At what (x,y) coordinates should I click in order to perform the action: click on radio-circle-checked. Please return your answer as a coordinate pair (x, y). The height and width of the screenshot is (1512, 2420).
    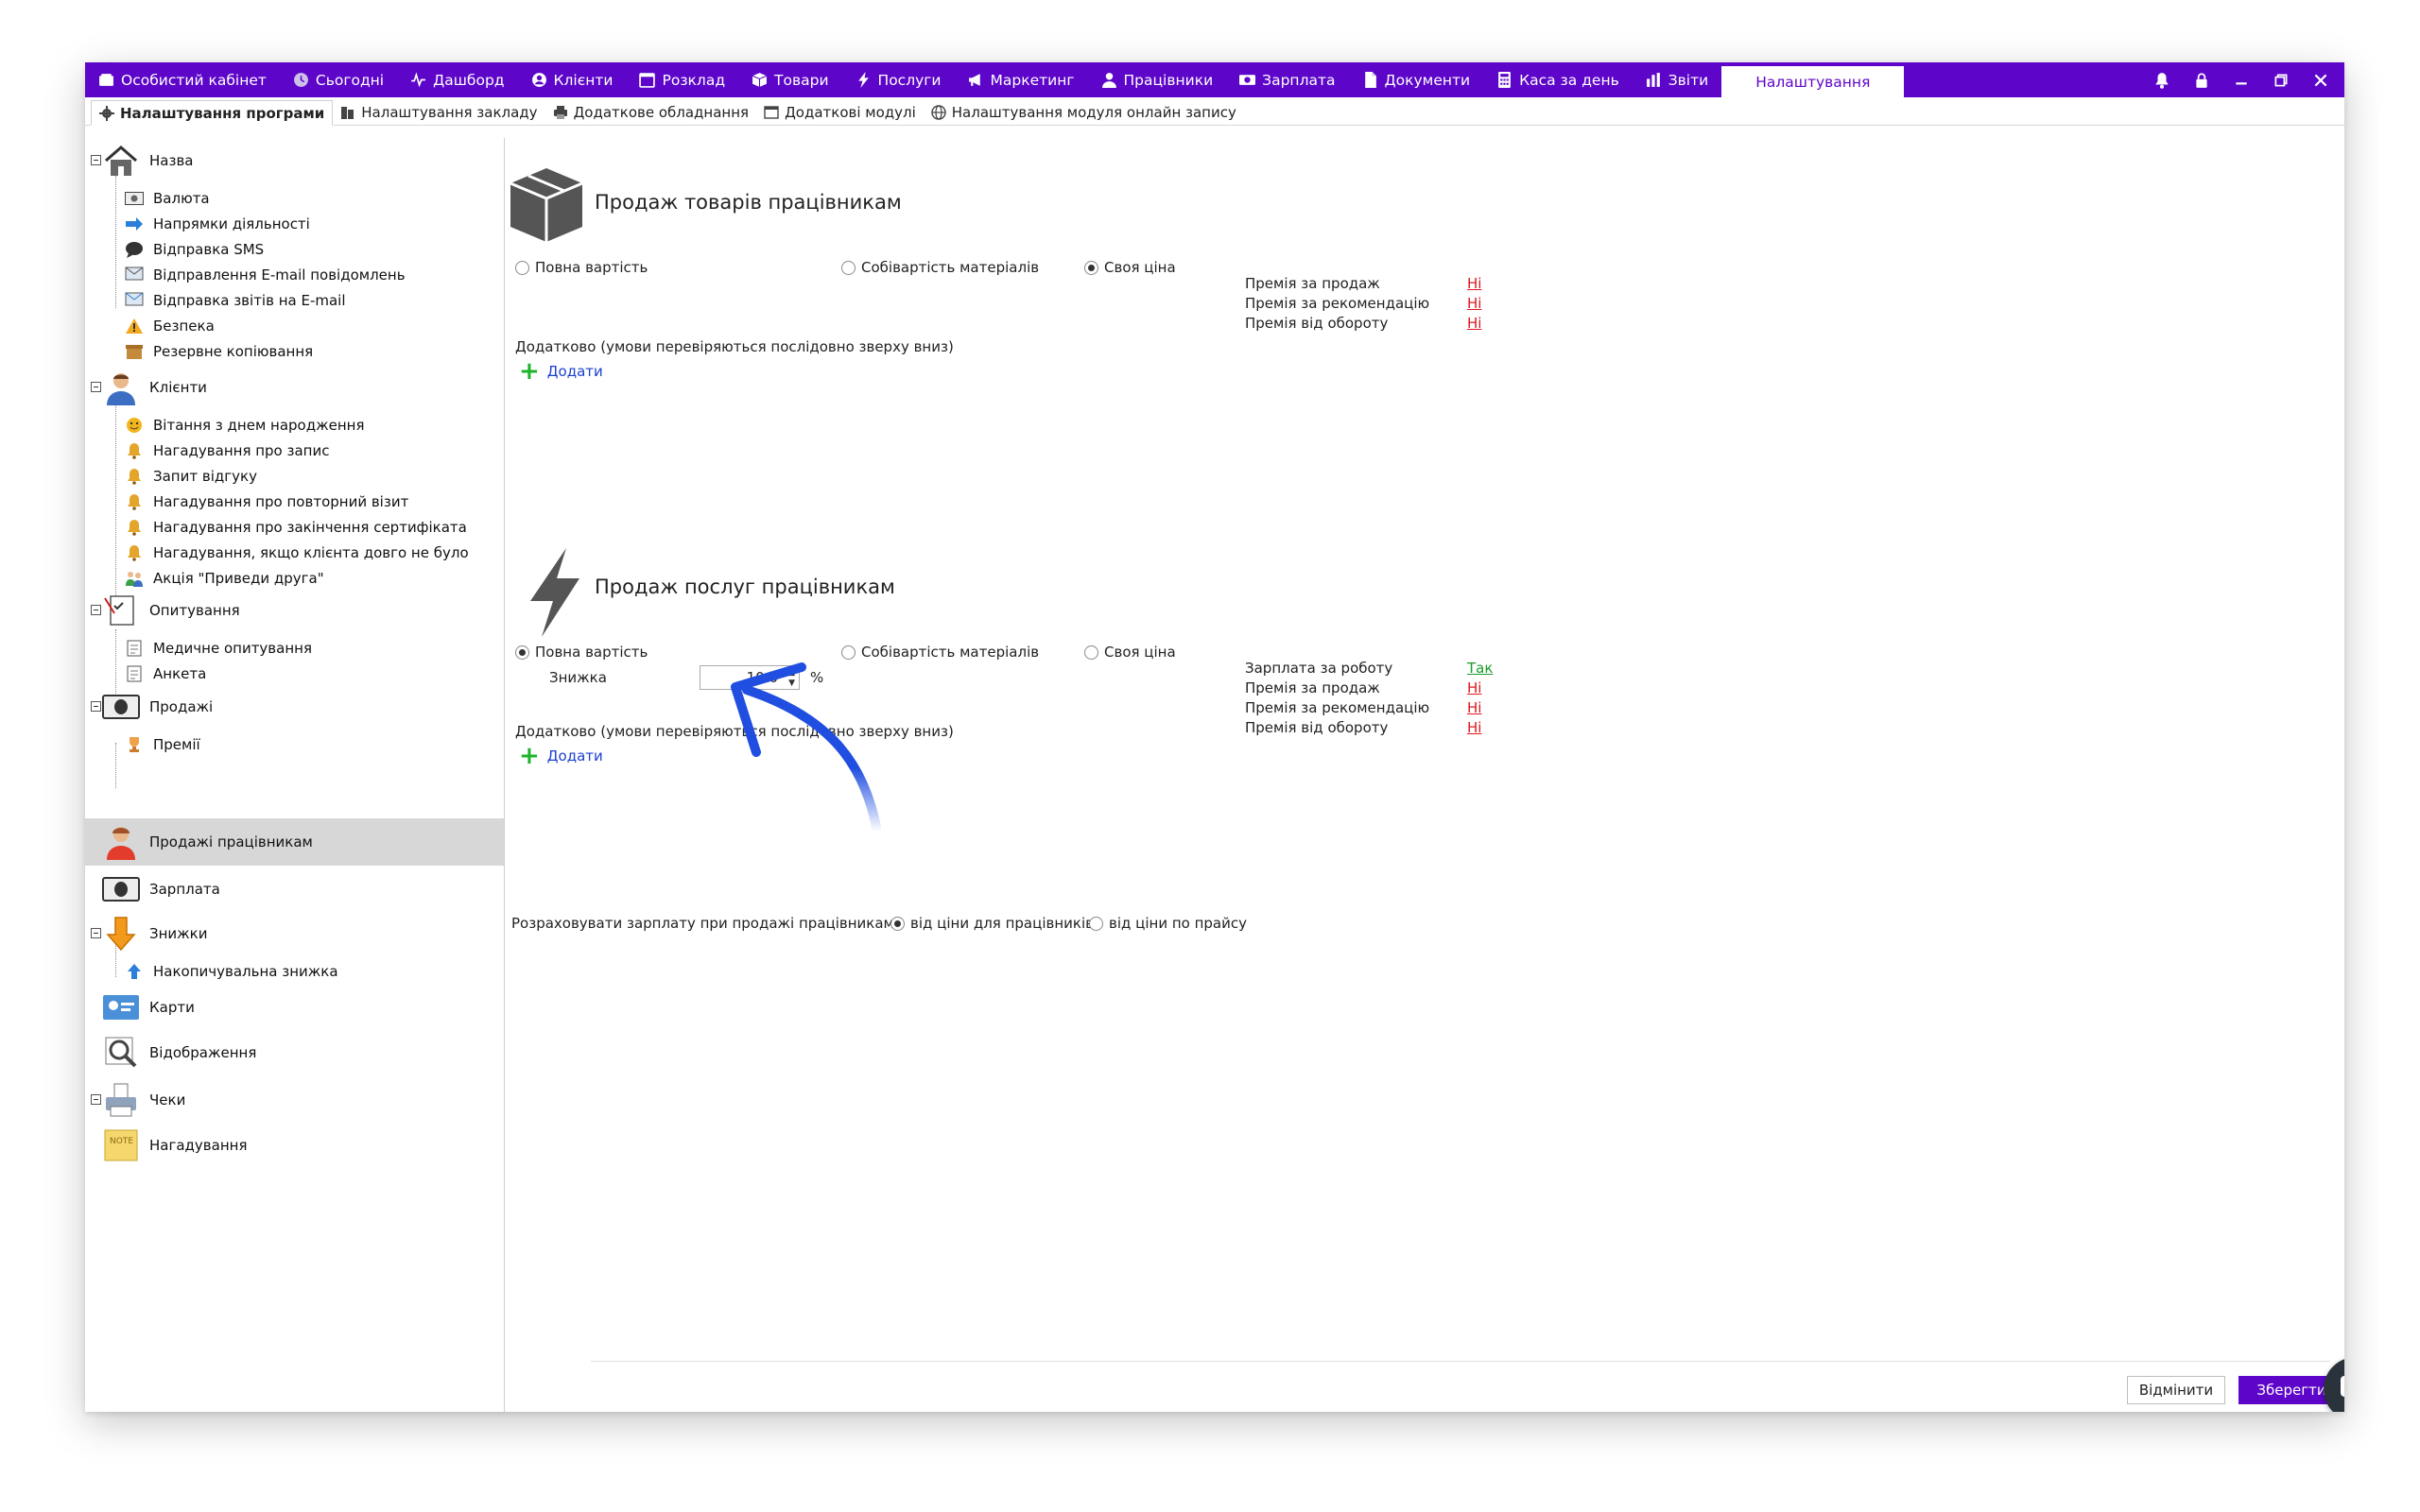
    Looking at the image, I should click on (522, 652).